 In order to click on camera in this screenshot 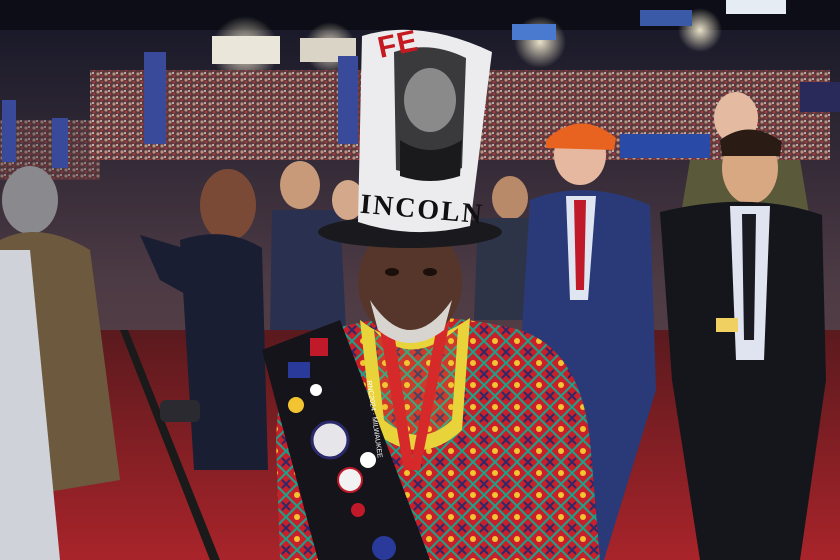, I will do `click(180, 411)`.